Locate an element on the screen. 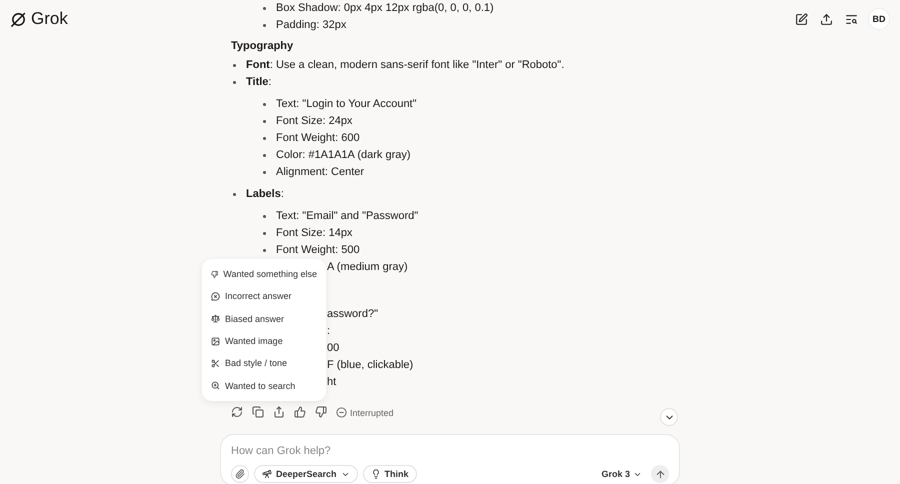 Image resolution: width=900 pixels, height=484 pixels. send-button is located at coordinates (660, 474).